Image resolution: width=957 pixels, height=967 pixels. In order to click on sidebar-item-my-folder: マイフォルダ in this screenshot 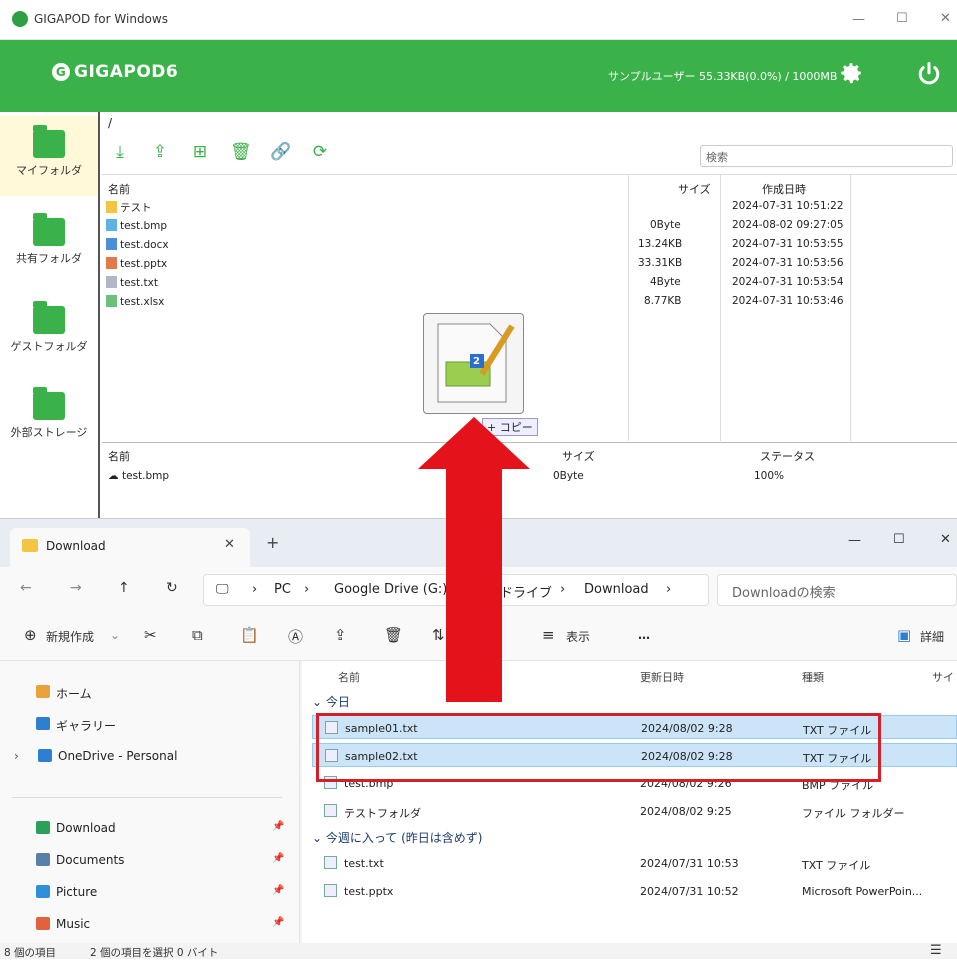, I will do `click(49, 156)`.